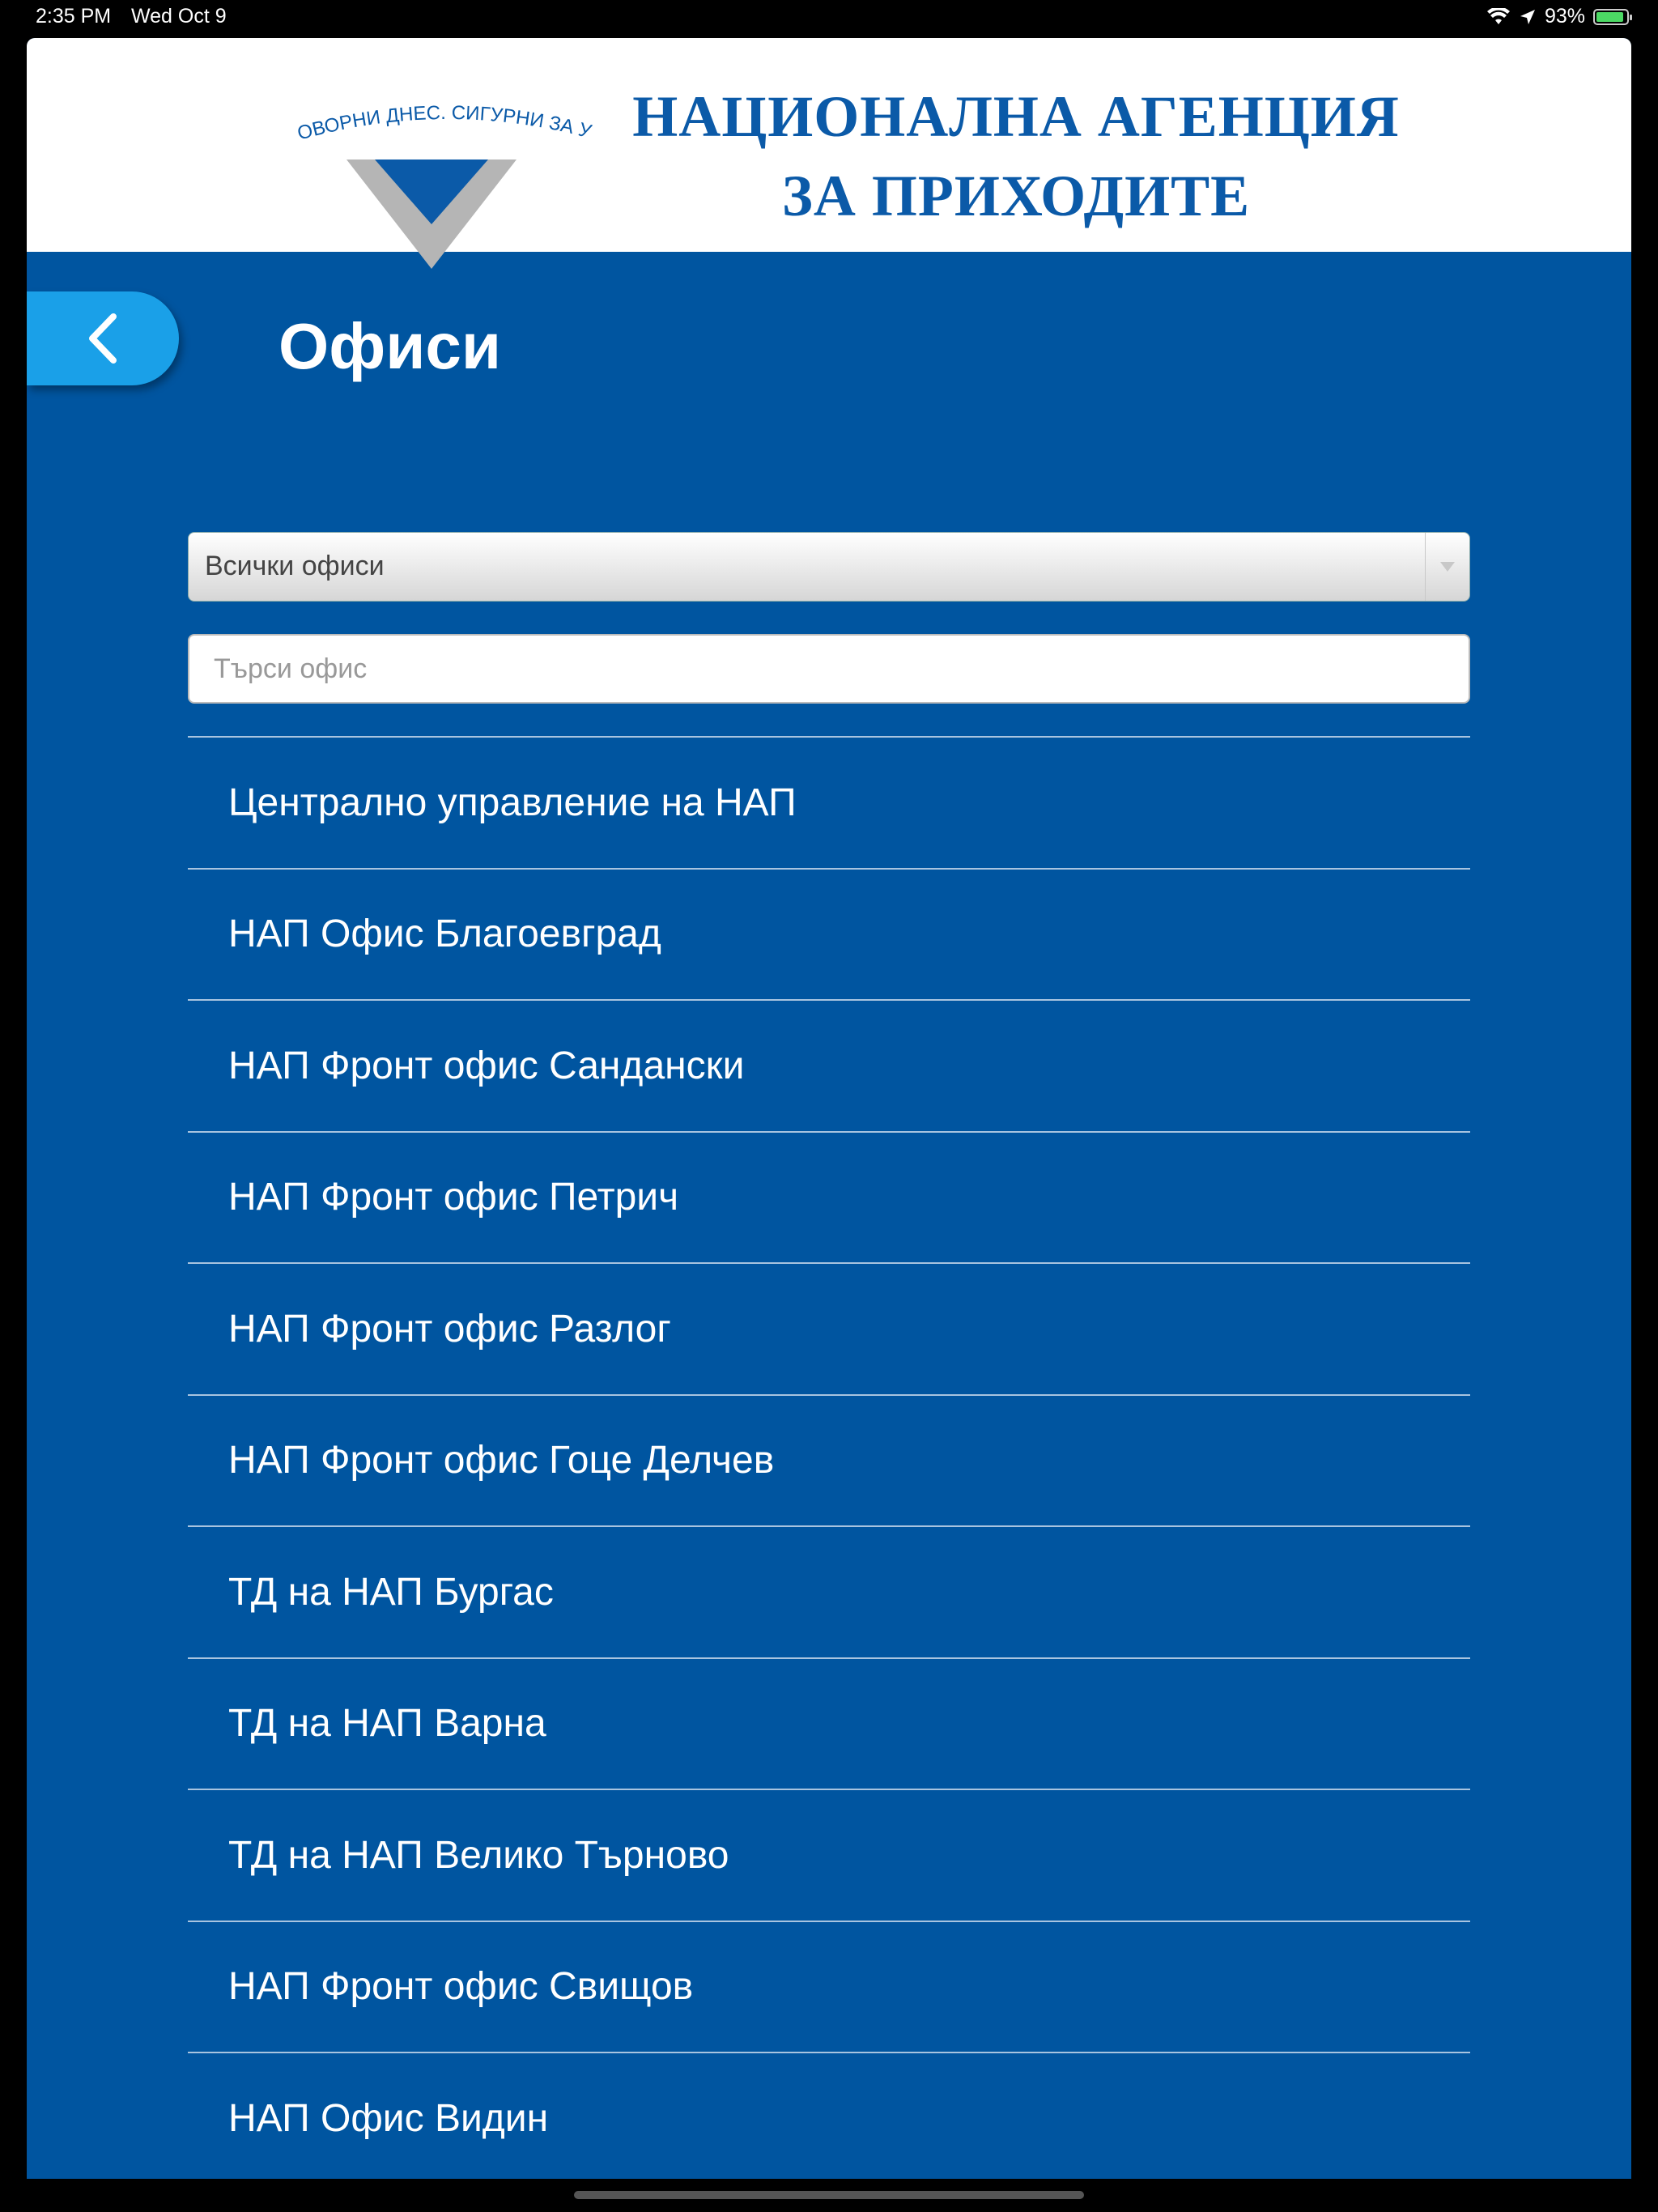 This screenshot has width=1658, height=2212. What do you see at coordinates (829, 1328) in the screenshot?
I see `office-list-item: НАП Фронт офис Разлог` at bounding box center [829, 1328].